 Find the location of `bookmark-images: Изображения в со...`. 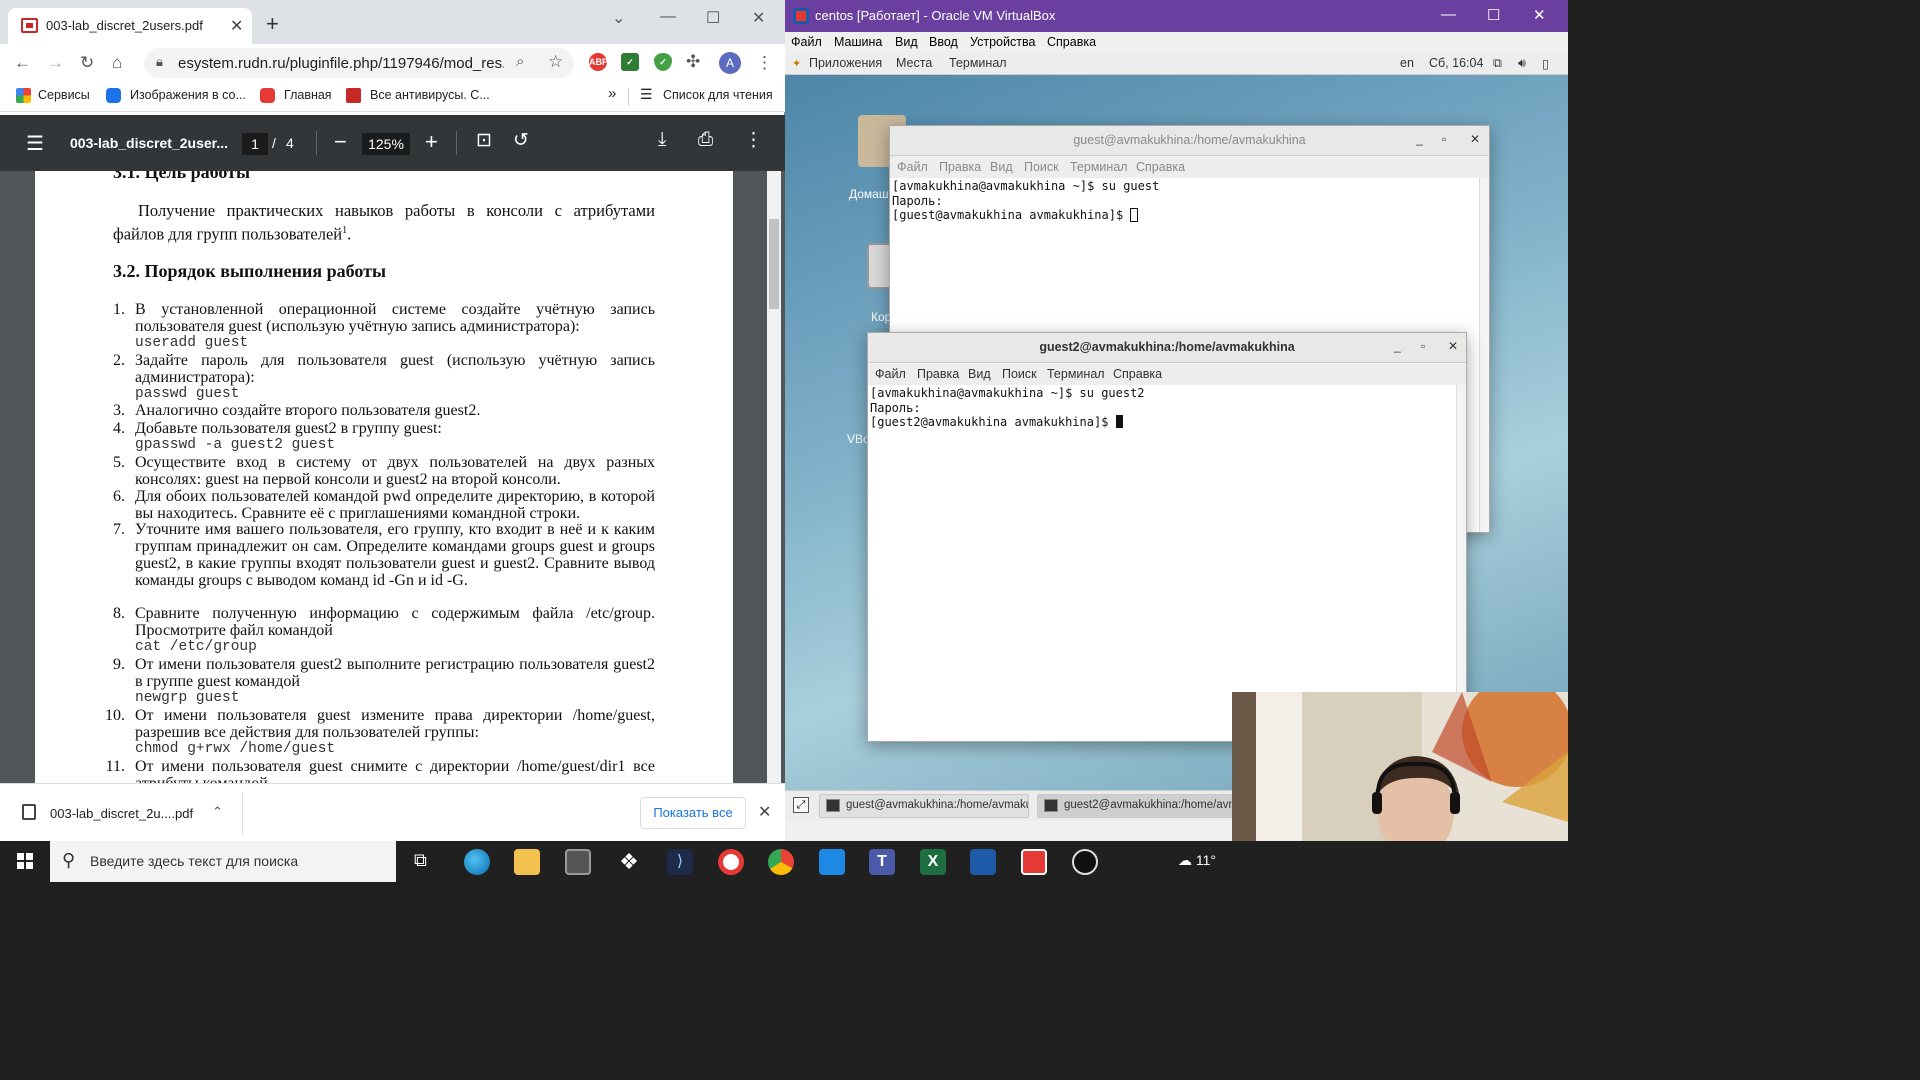

bookmark-images: Изображения в со... is located at coordinates (188, 95).